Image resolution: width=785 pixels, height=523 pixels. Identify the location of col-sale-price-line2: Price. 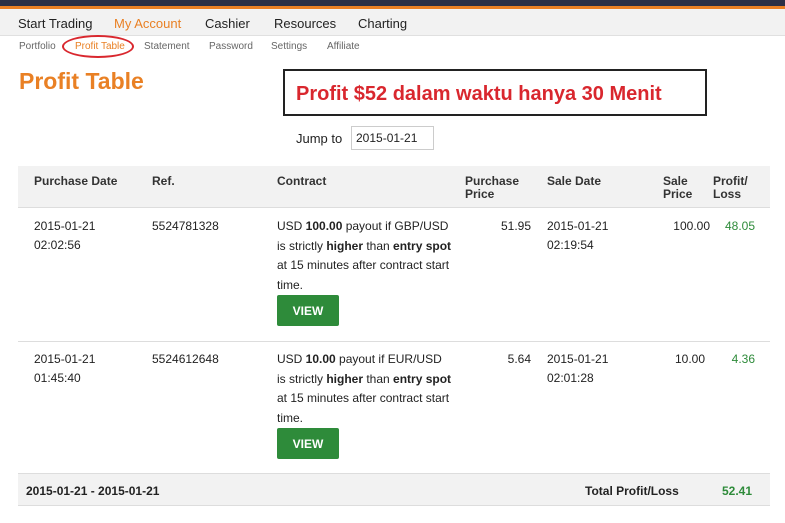
(678, 194).